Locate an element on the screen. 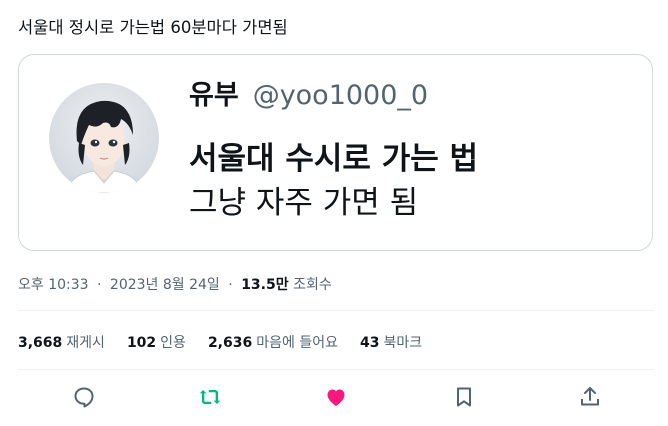 Image resolution: width=668 pixels, height=426 pixels. share-button is located at coordinates (590, 397).